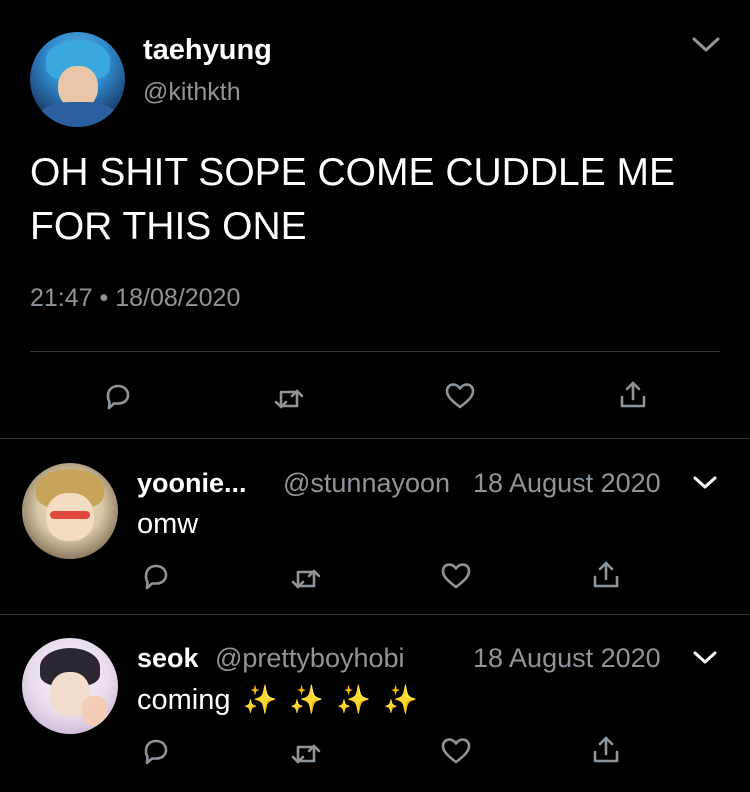  Describe the element at coordinates (168, 524) in the screenshot. I see `reply-text: omw` at that location.